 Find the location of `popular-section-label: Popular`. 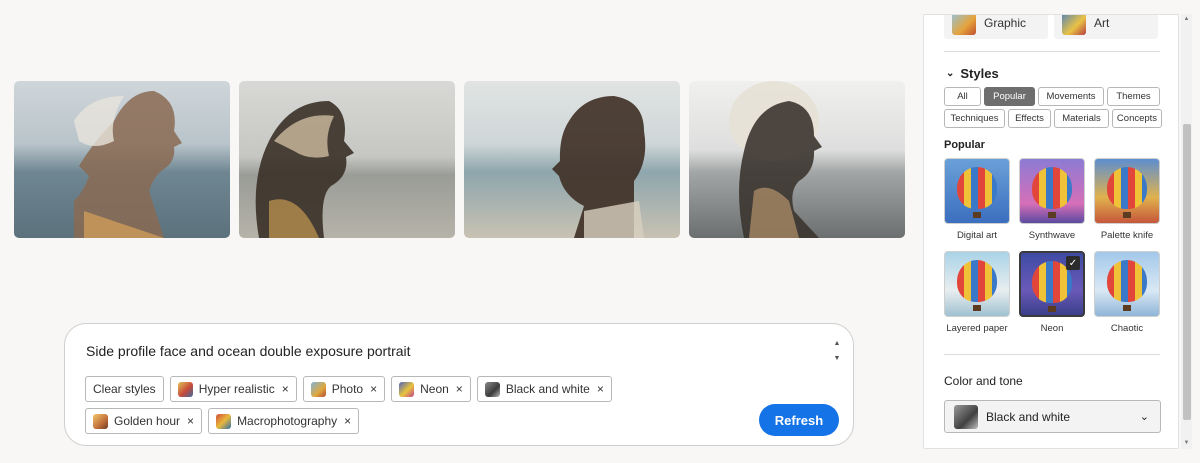

popular-section-label: Popular is located at coordinates (964, 145).